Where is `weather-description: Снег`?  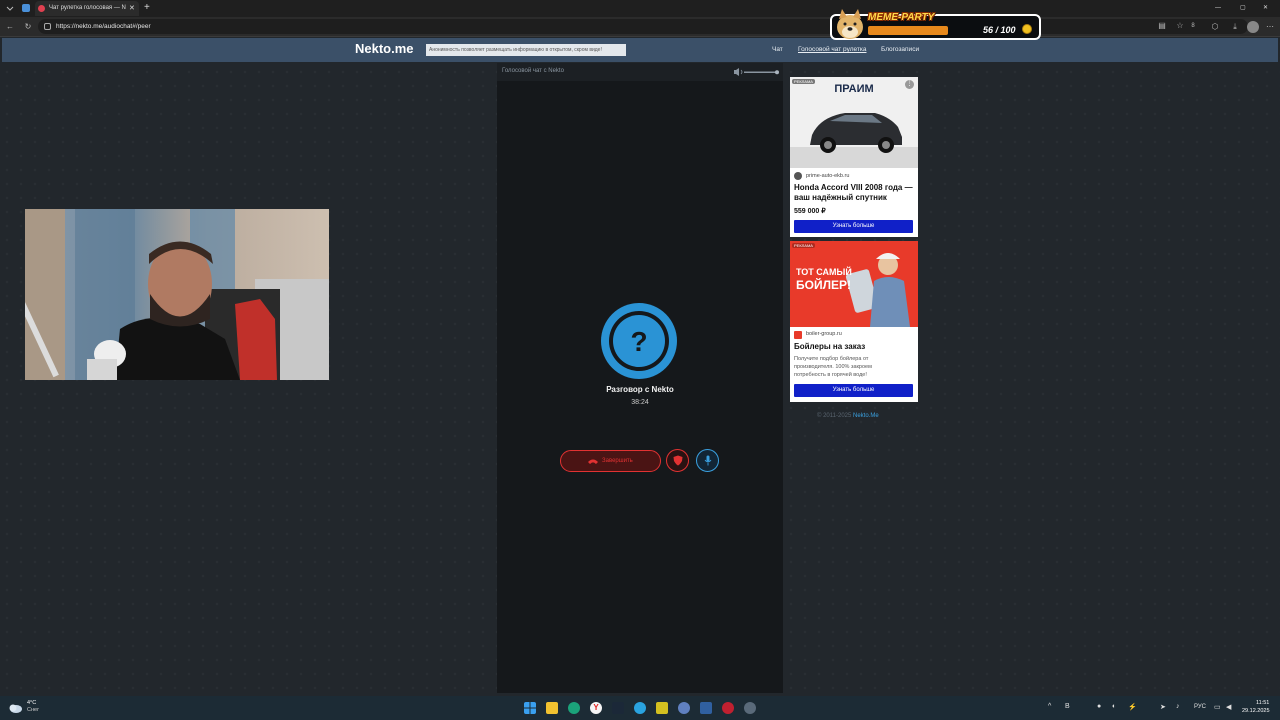
weather-description: Снег is located at coordinates (33, 710).